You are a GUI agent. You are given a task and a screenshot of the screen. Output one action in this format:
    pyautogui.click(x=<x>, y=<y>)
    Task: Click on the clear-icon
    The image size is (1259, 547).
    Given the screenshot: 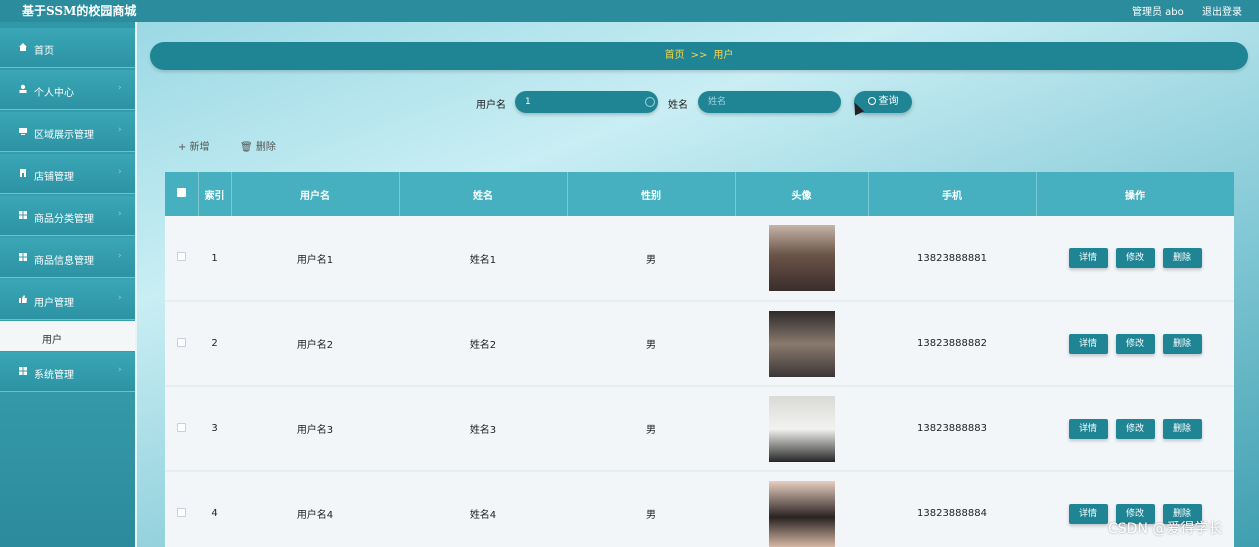 What is the action you would take?
    pyautogui.click(x=650, y=102)
    